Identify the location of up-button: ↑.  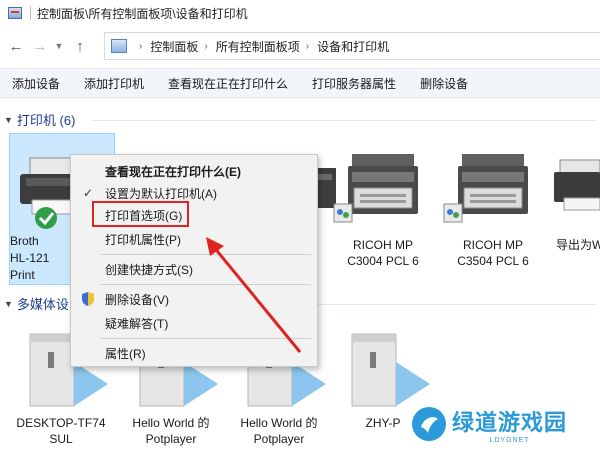
(80, 46).